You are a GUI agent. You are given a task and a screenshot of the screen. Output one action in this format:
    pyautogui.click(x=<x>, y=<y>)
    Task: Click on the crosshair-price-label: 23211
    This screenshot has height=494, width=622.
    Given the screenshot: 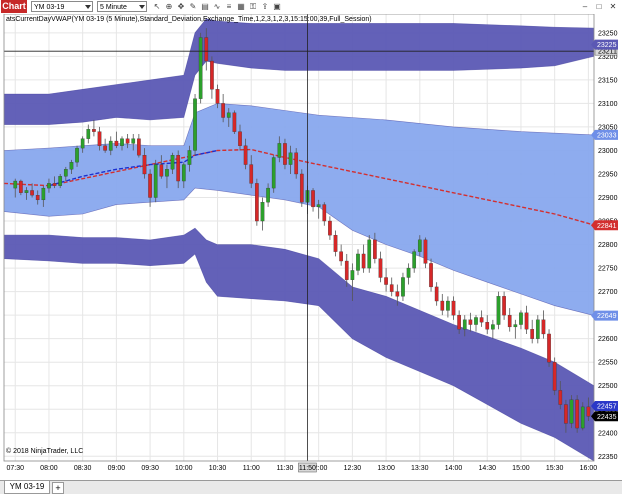 What is the action you would take?
    pyautogui.click(x=607, y=52)
    